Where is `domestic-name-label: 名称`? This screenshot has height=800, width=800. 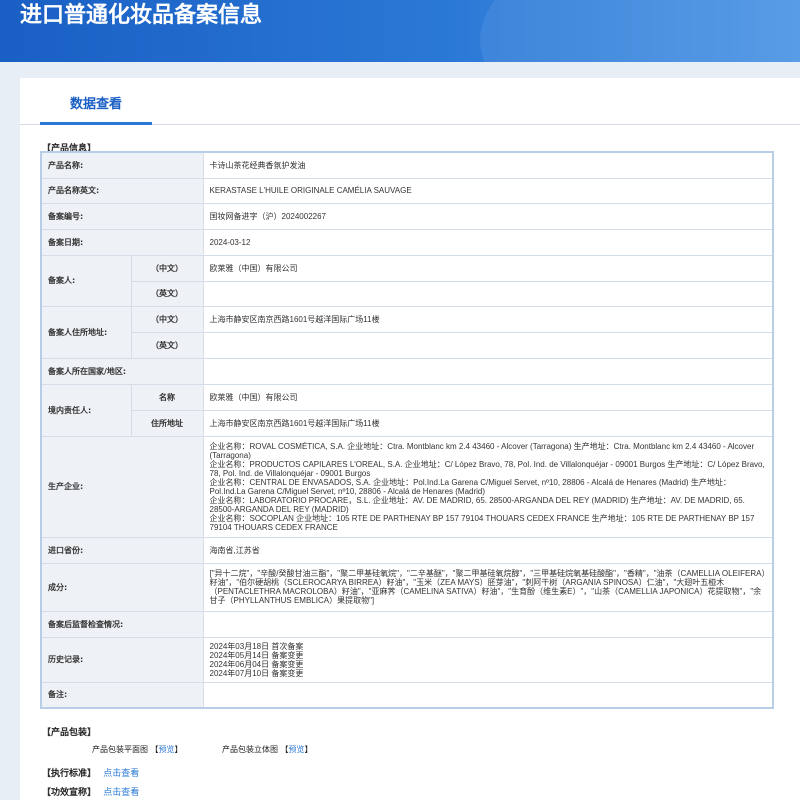
domestic-name-label: 名称 is located at coordinates (167, 397).